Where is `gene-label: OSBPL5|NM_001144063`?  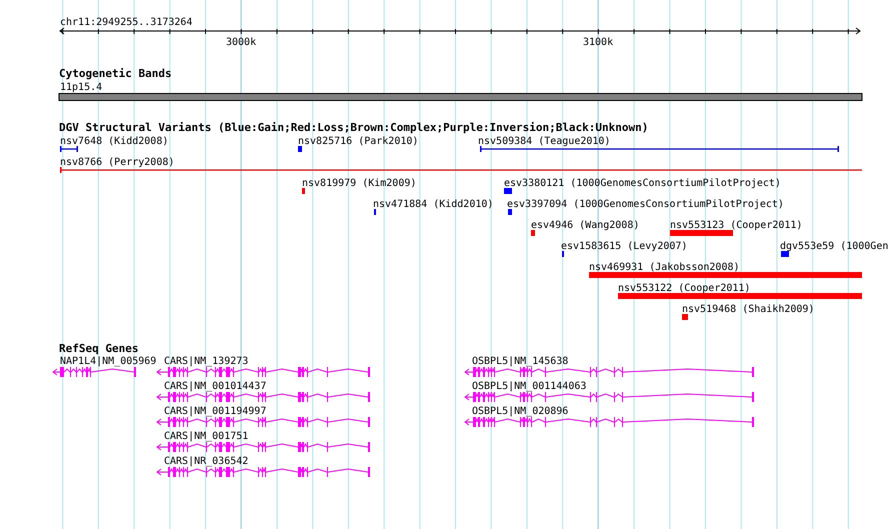
gene-label: OSBPL5|NM_001144063 is located at coordinates (529, 386).